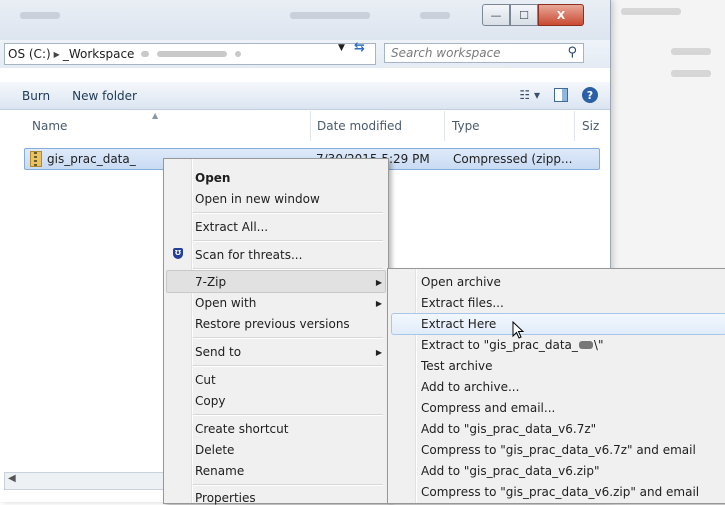  Describe the element at coordinates (359, 126) in the screenshot. I see `column-date-modified: Date modified` at that location.